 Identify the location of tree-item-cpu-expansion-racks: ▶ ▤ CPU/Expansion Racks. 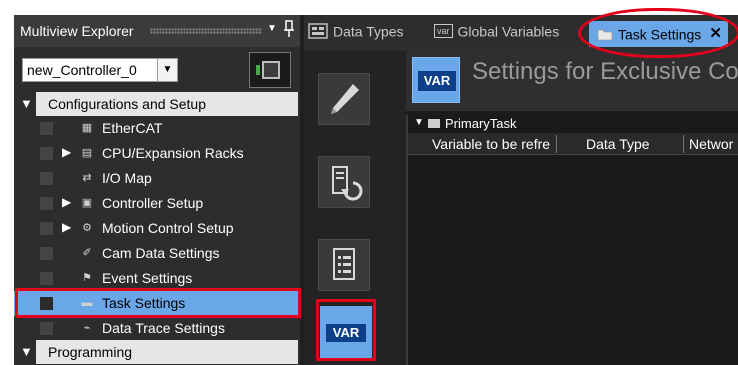
(157, 153).